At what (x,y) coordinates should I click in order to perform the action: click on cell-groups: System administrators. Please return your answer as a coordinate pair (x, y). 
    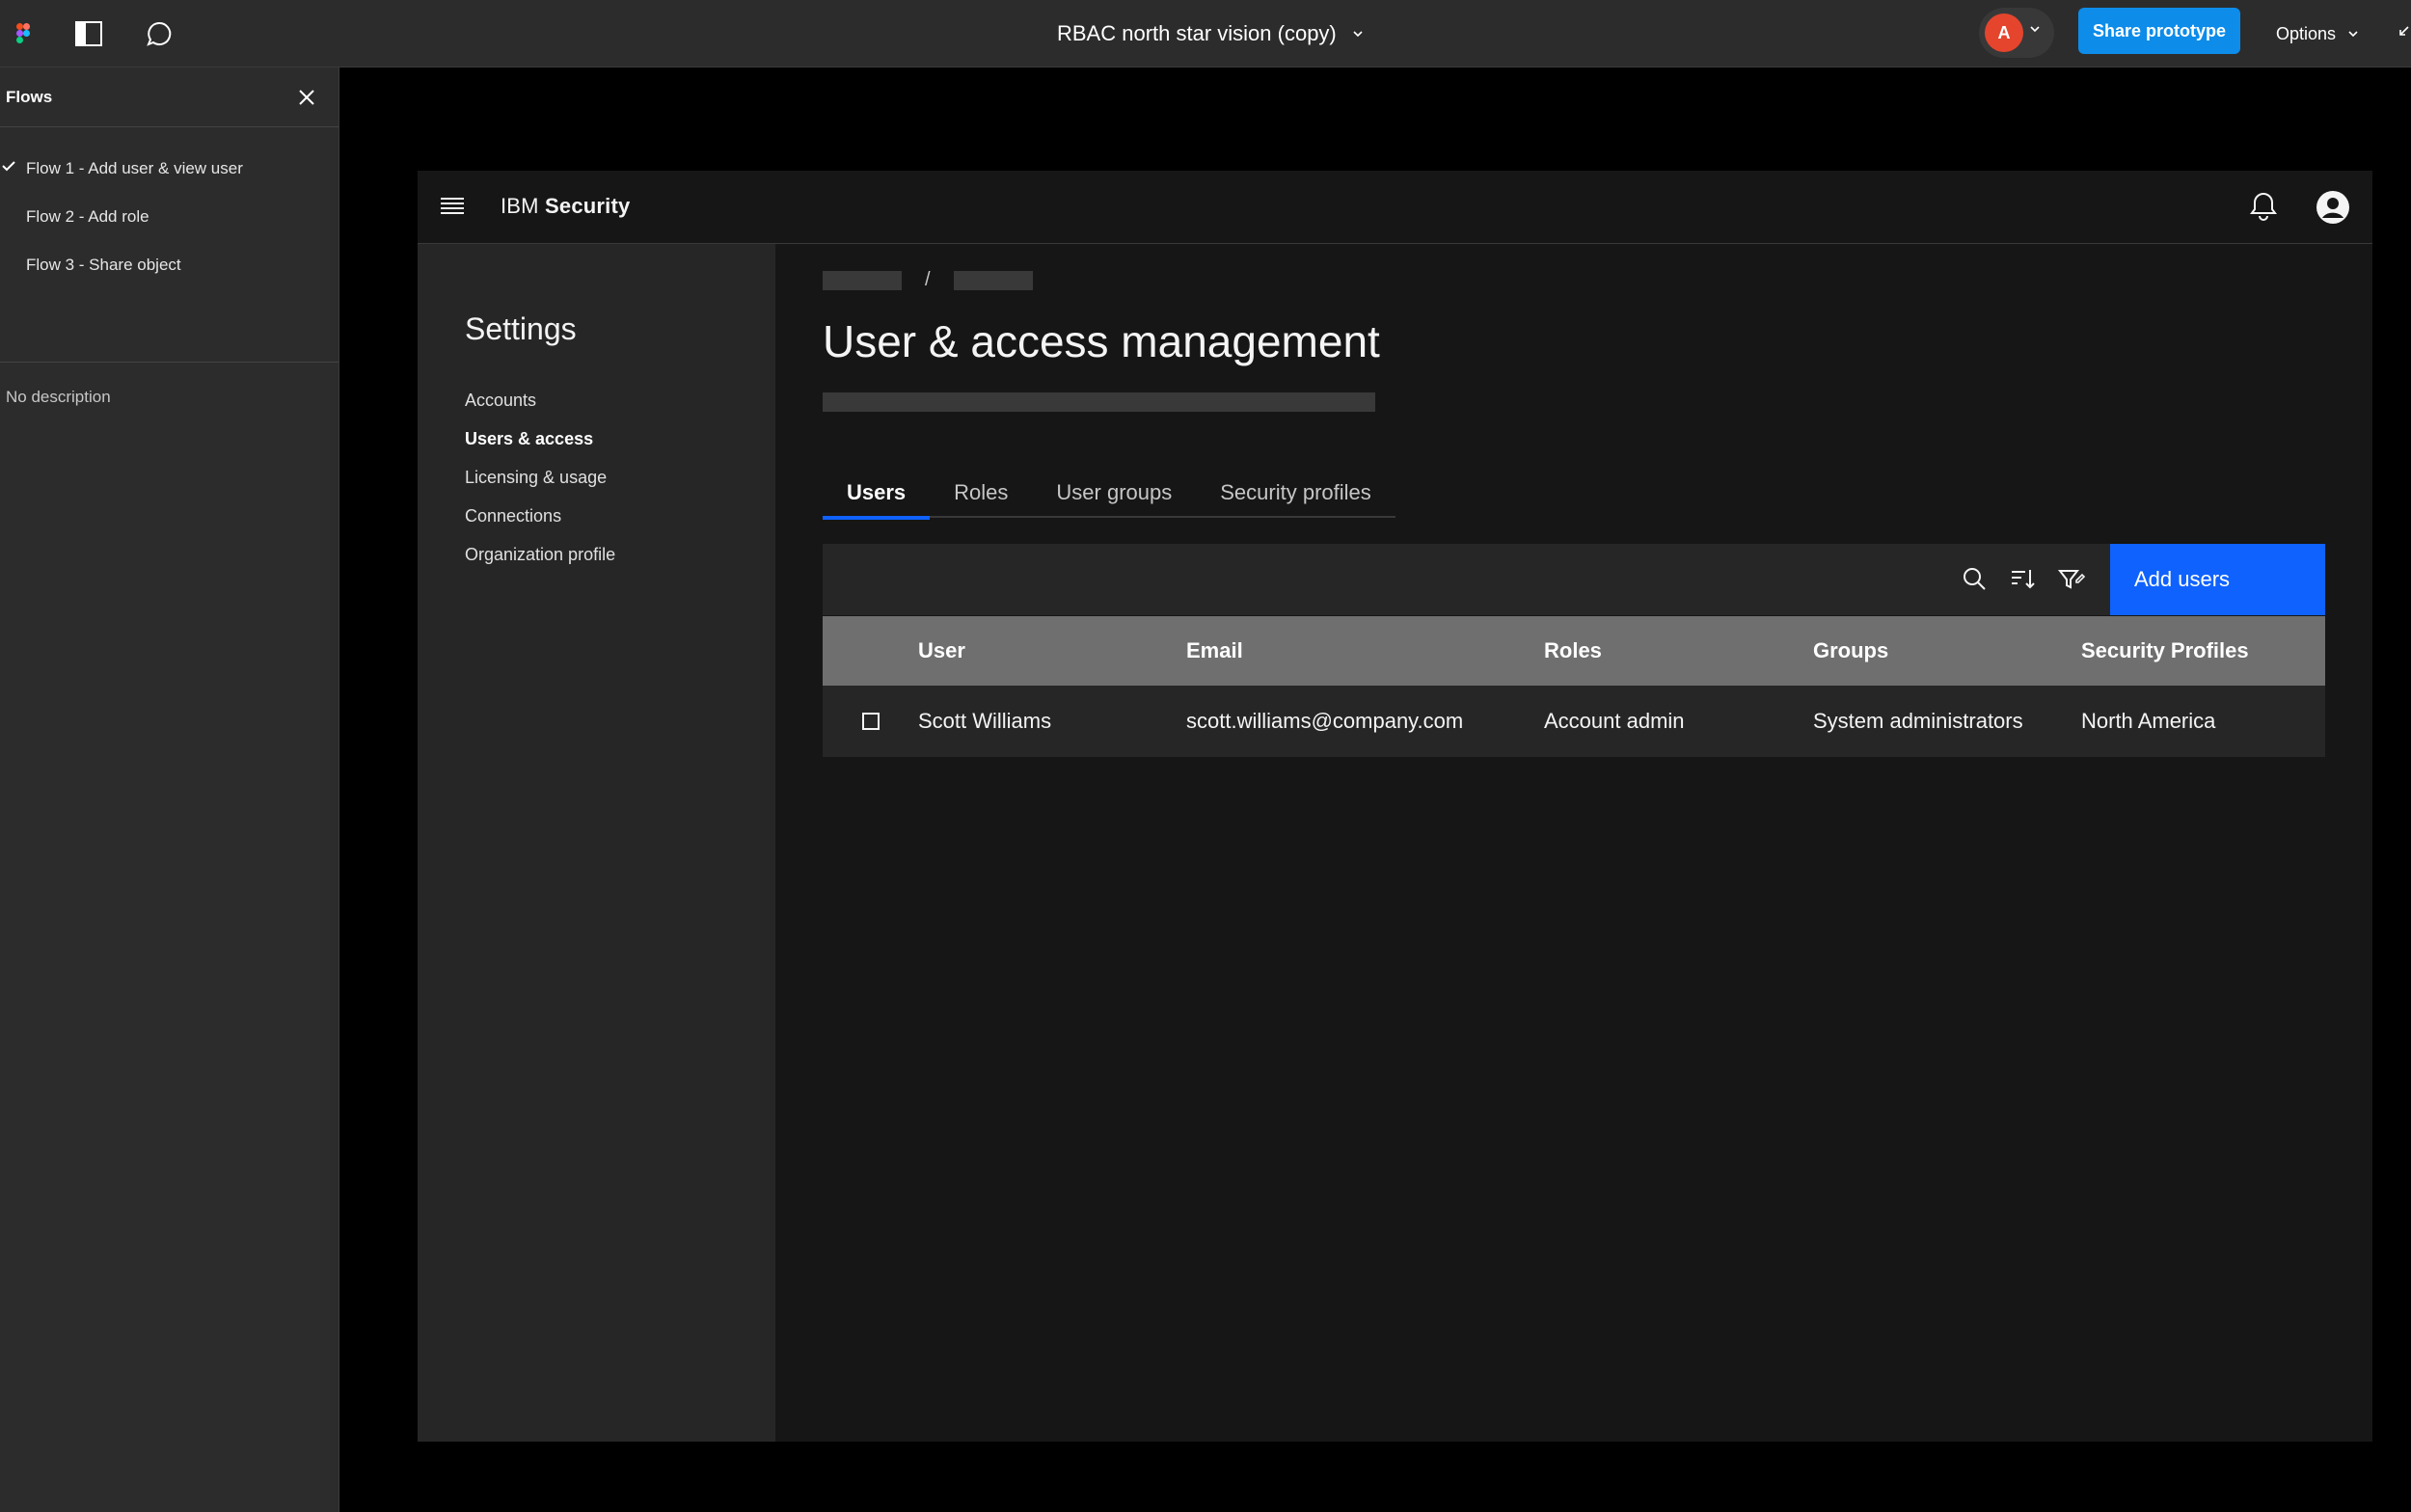
    Looking at the image, I should click on (1918, 721).